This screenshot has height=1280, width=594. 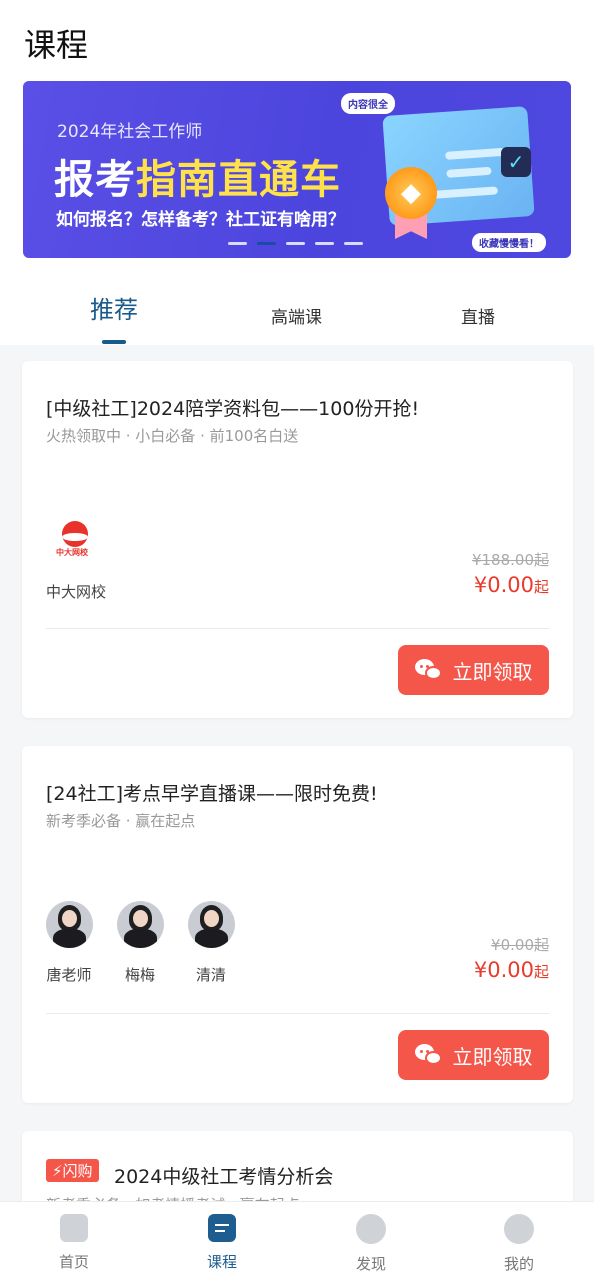 I want to click on nav-label: 课程, so click(x=221, y=1262).